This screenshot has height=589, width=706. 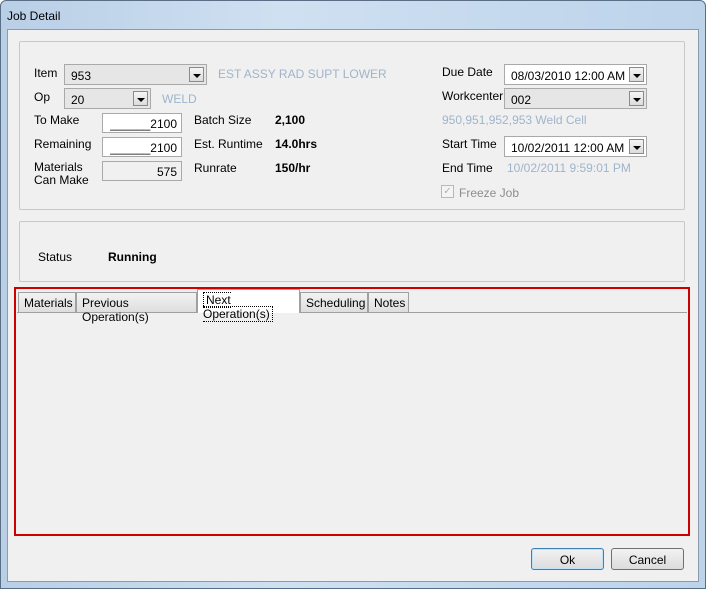 What do you see at coordinates (136, 308) in the screenshot?
I see `tab-previous-operations: Previous Operation(s)` at bounding box center [136, 308].